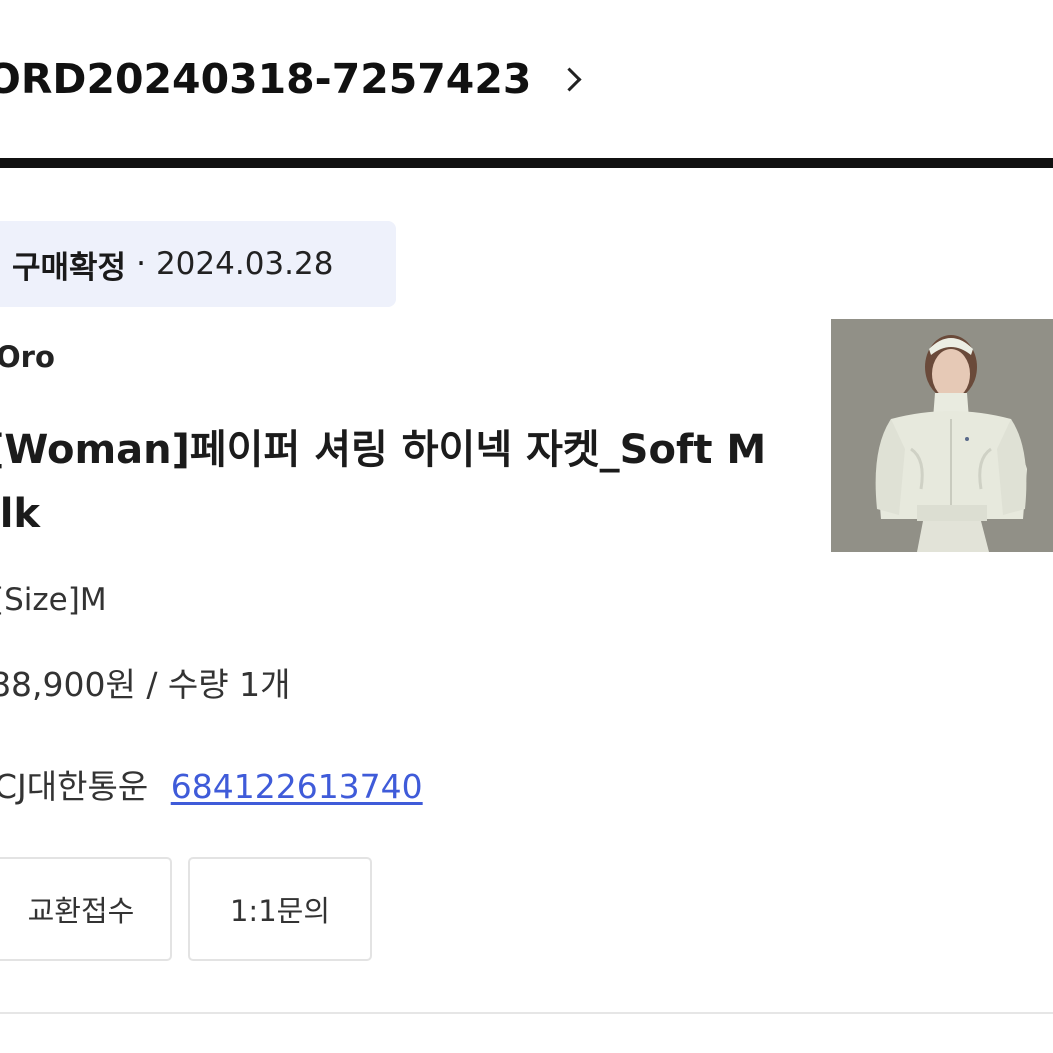 Image resolution: width=1053 pixels, height=1053 pixels. What do you see at coordinates (388, 482) in the screenshot?
I see `product-name: [Woman]페이퍼 셔링 하이넥 자켓_Soft Milk` at bounding box center [388, 482].